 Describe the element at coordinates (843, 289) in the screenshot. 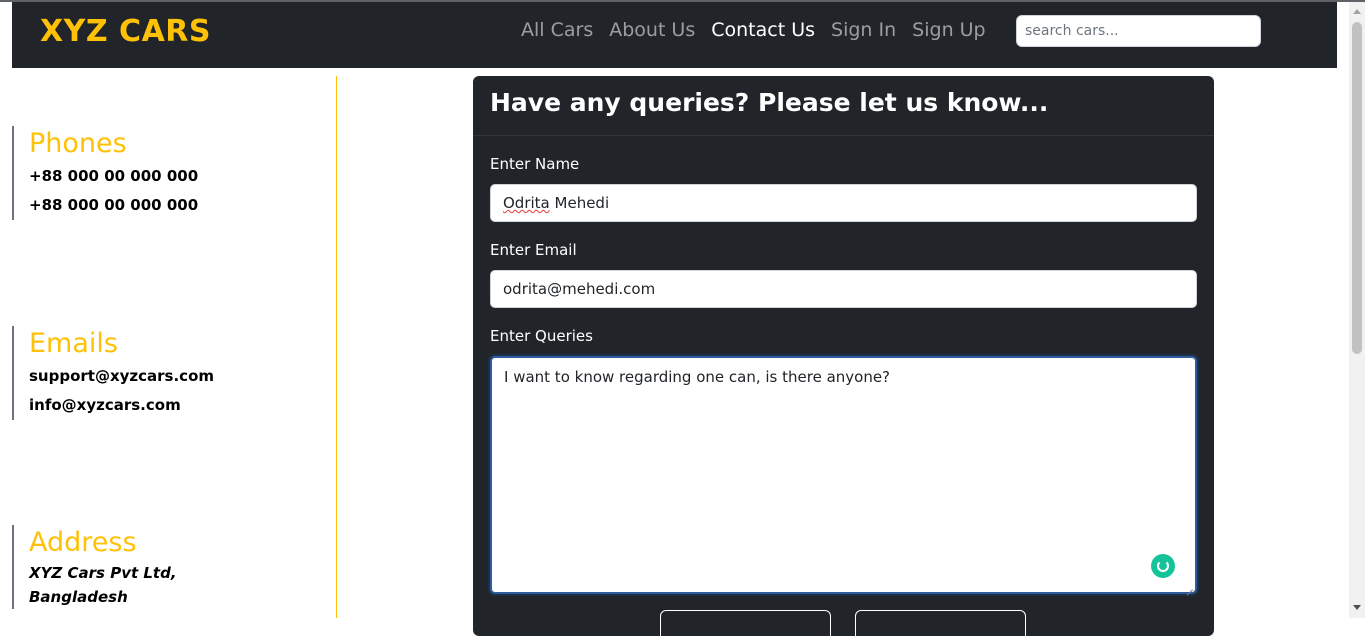

I see `email-field: odrita@mehedi.com` at that location.